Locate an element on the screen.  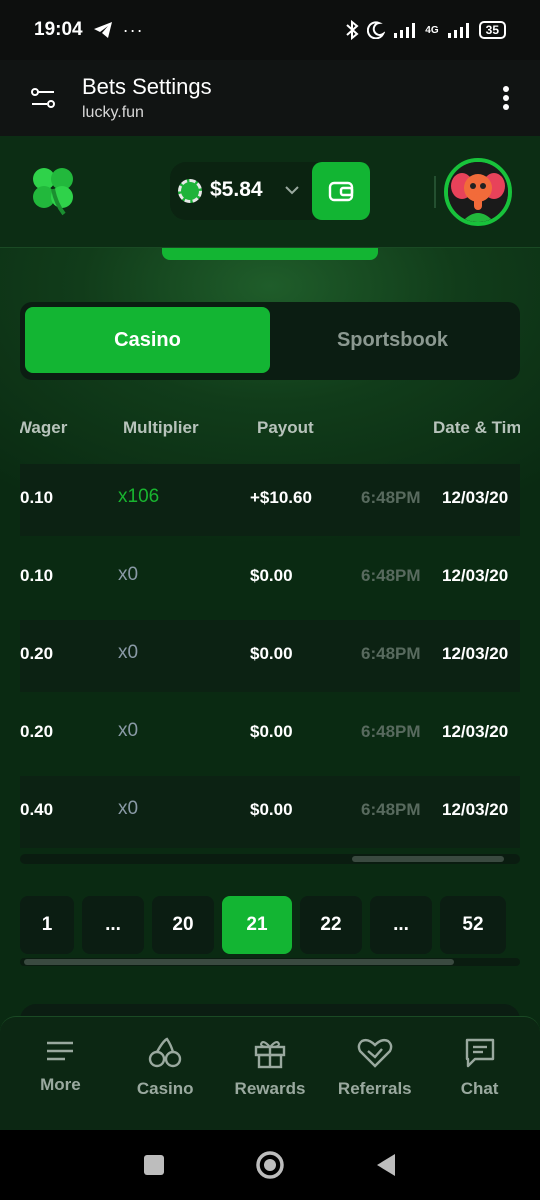
wallet-icon is located at coordinates (341, 191).